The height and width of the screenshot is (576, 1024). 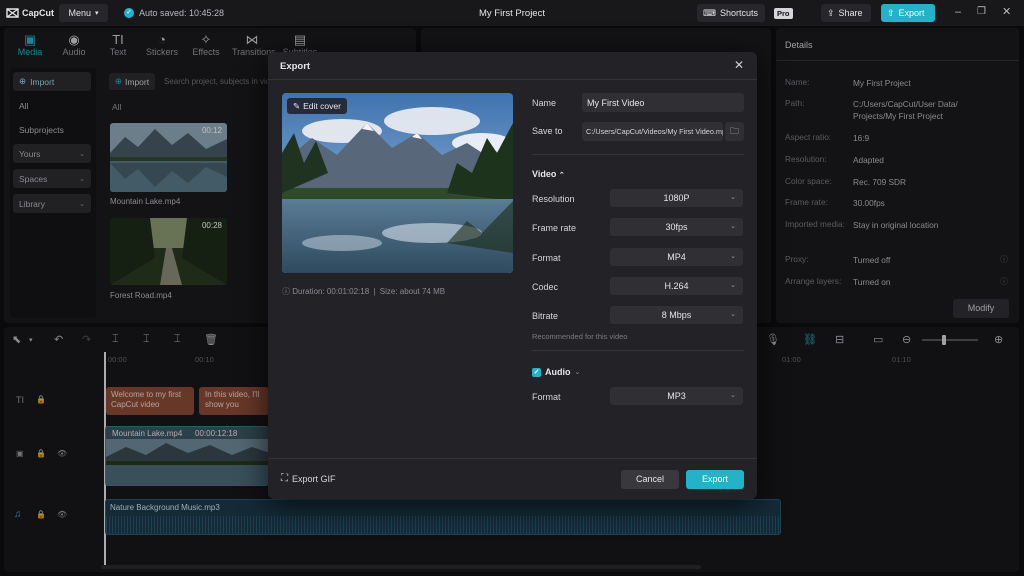 What do you see at coordinates (412, 291) in the screenshot?
I see `size-text: Size: about 74 MB` at bounding box center [412, 291].